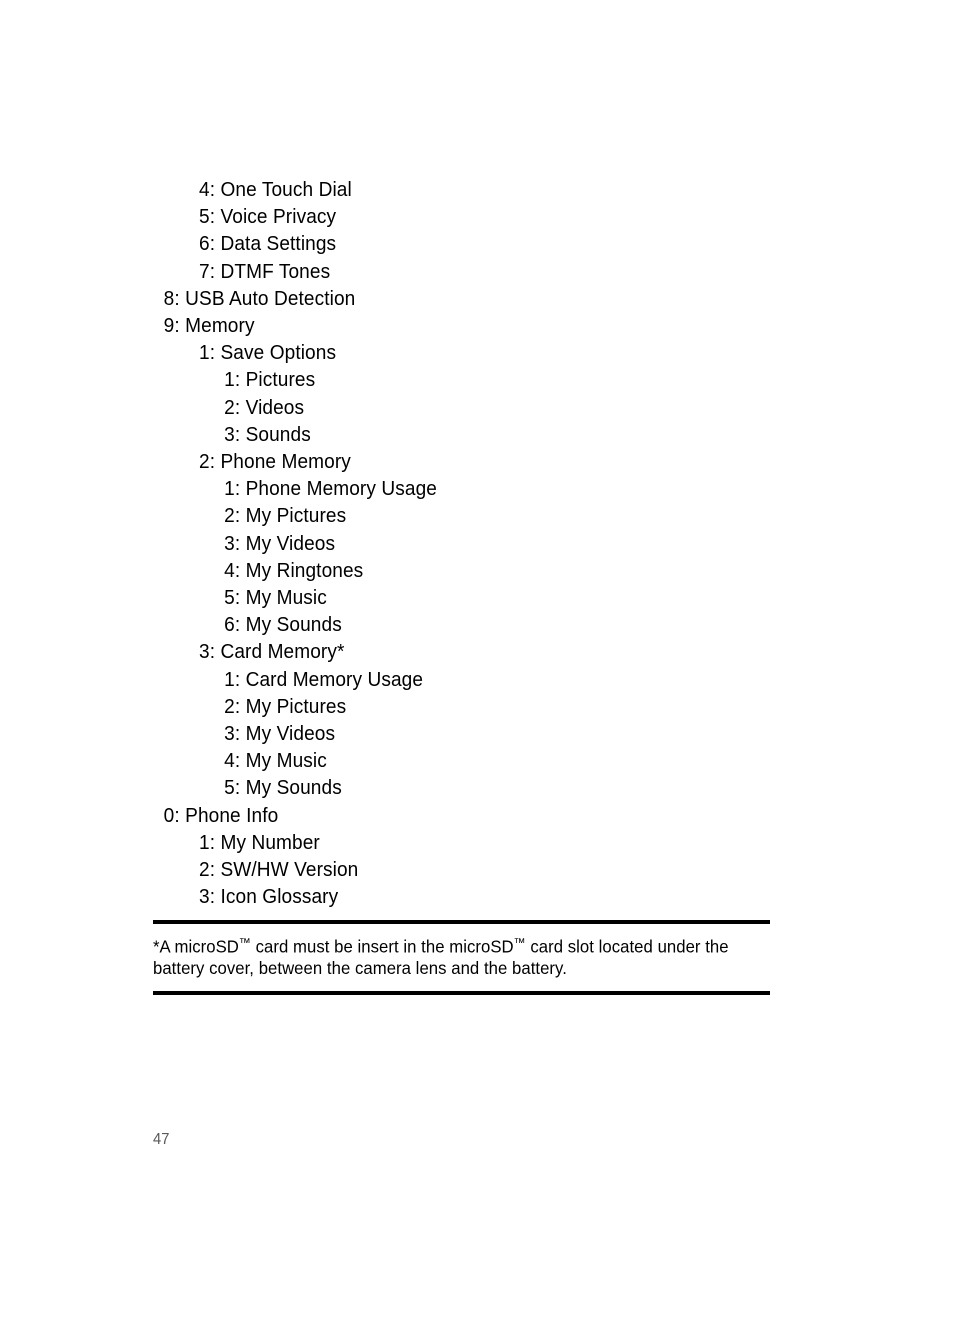  I want to click on menu-item: 7: DTMF Tones, so click(265, 271).